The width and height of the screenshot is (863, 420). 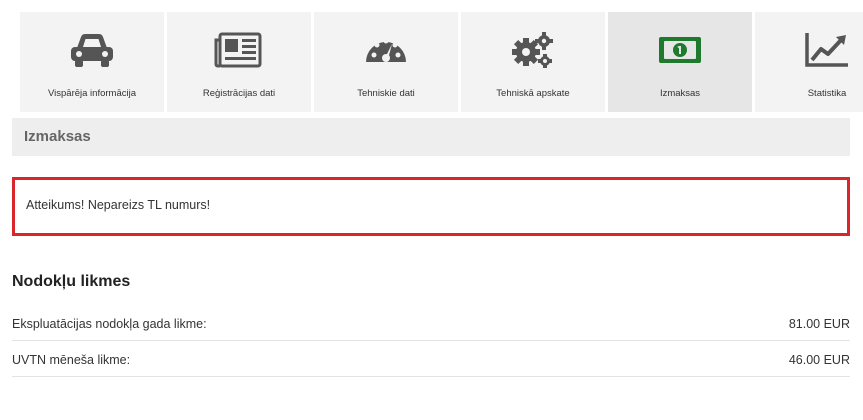 I want to click on section-title: Izmaksas, so click(x=57, y=136).